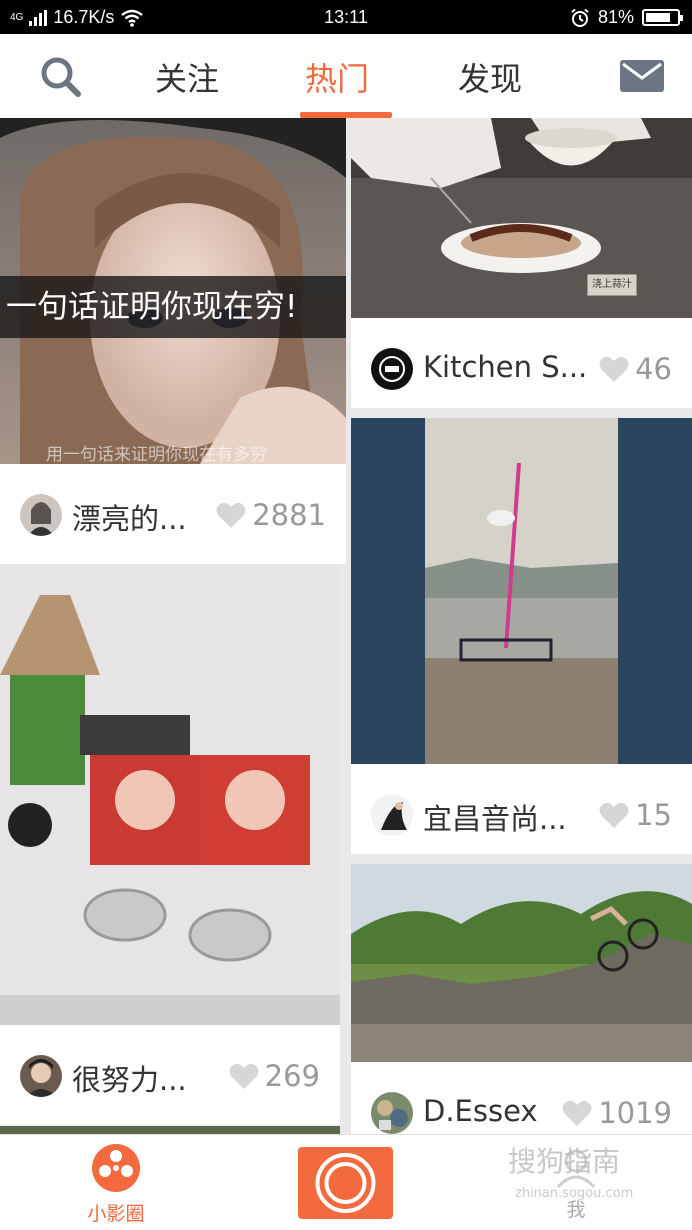 The image size is (692, 1230). I want to click on status-bar: 4G 16.7K/s 13:11 81%, so click(346, 17).